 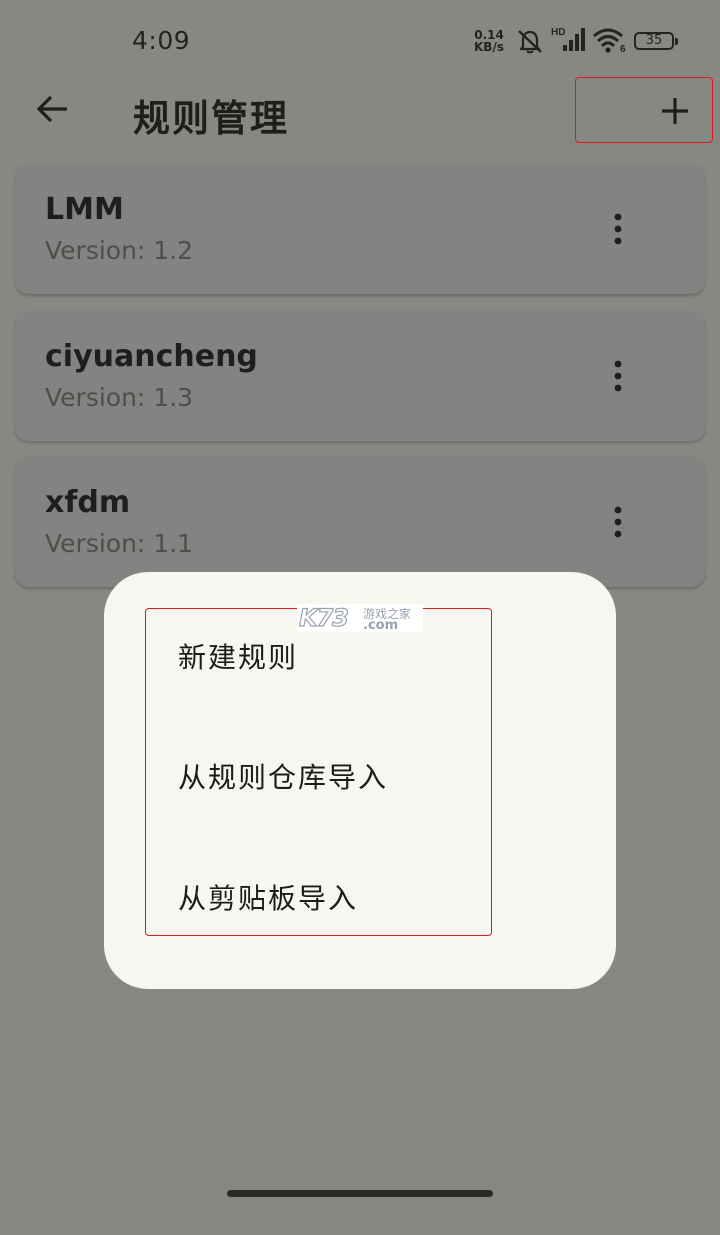 What do you see at coordinates (151, 356) in the screenshot?
I see `rule-name: ciyuancheng` at bounding box center [151, 356].